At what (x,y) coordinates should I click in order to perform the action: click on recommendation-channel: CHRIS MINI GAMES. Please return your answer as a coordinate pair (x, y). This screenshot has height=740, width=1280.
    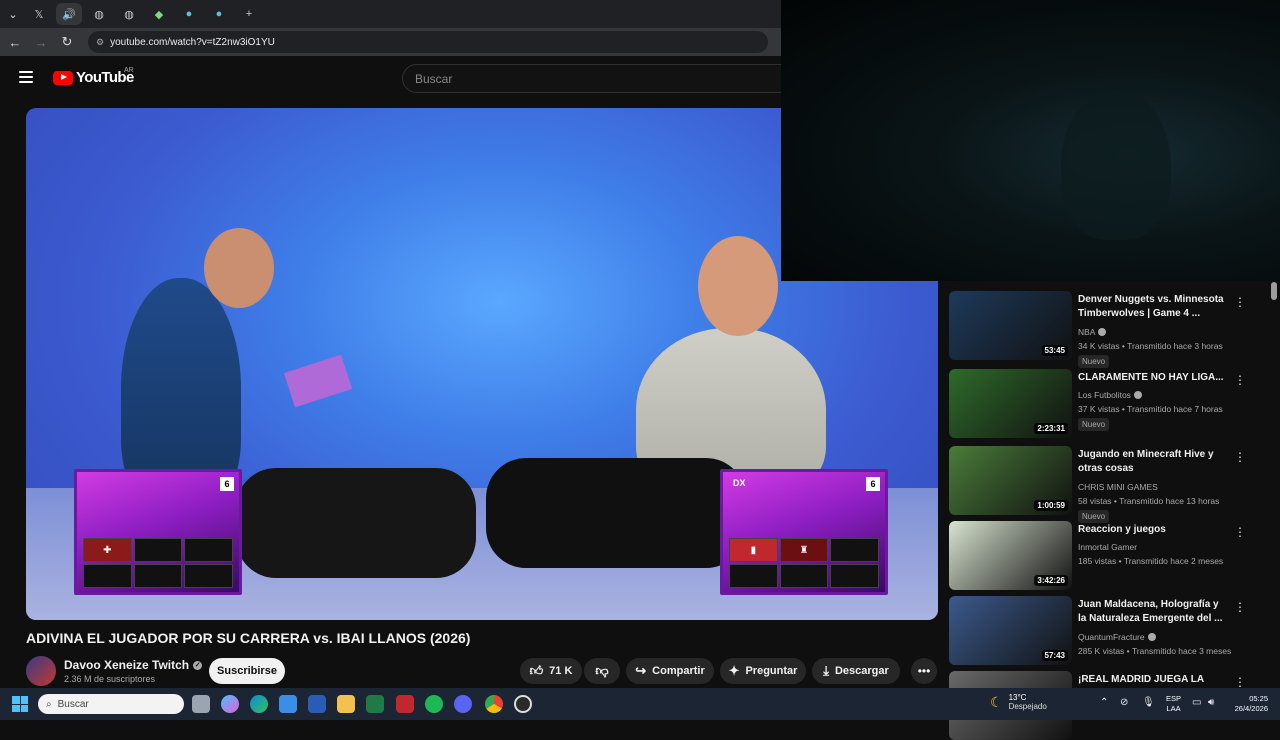
    Looking at the image, I should click on (1118, 487).